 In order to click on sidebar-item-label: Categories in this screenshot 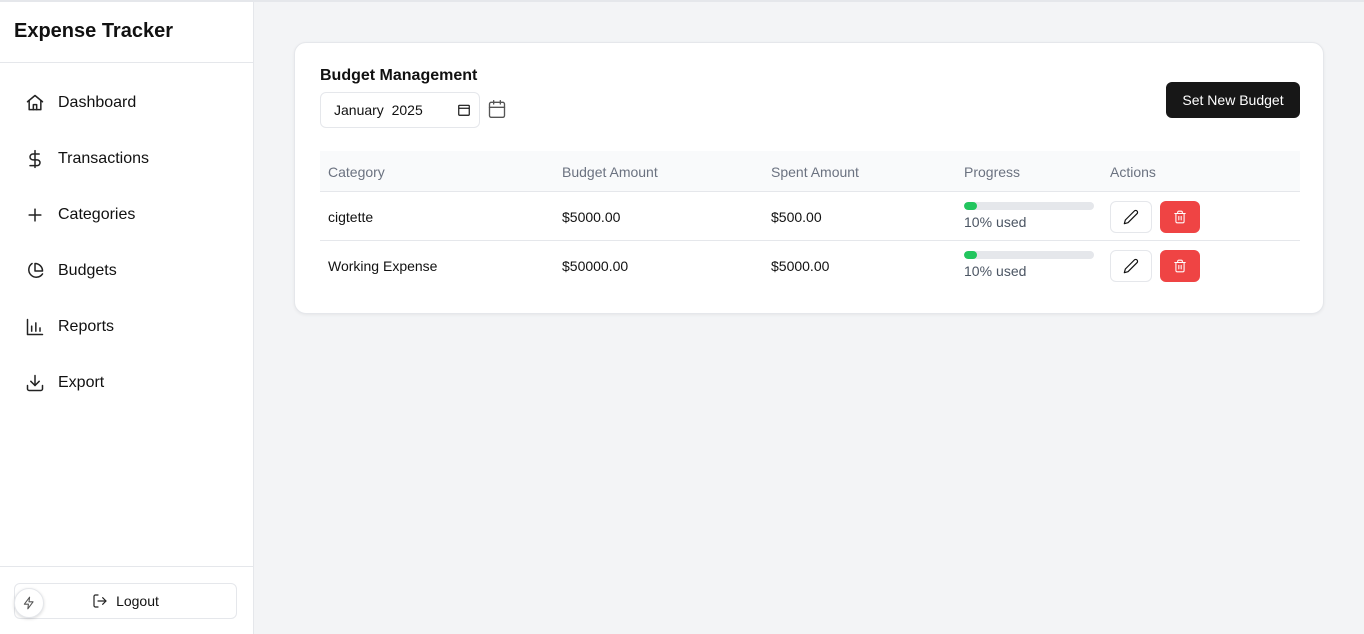, I will do `click(97, 214)`.